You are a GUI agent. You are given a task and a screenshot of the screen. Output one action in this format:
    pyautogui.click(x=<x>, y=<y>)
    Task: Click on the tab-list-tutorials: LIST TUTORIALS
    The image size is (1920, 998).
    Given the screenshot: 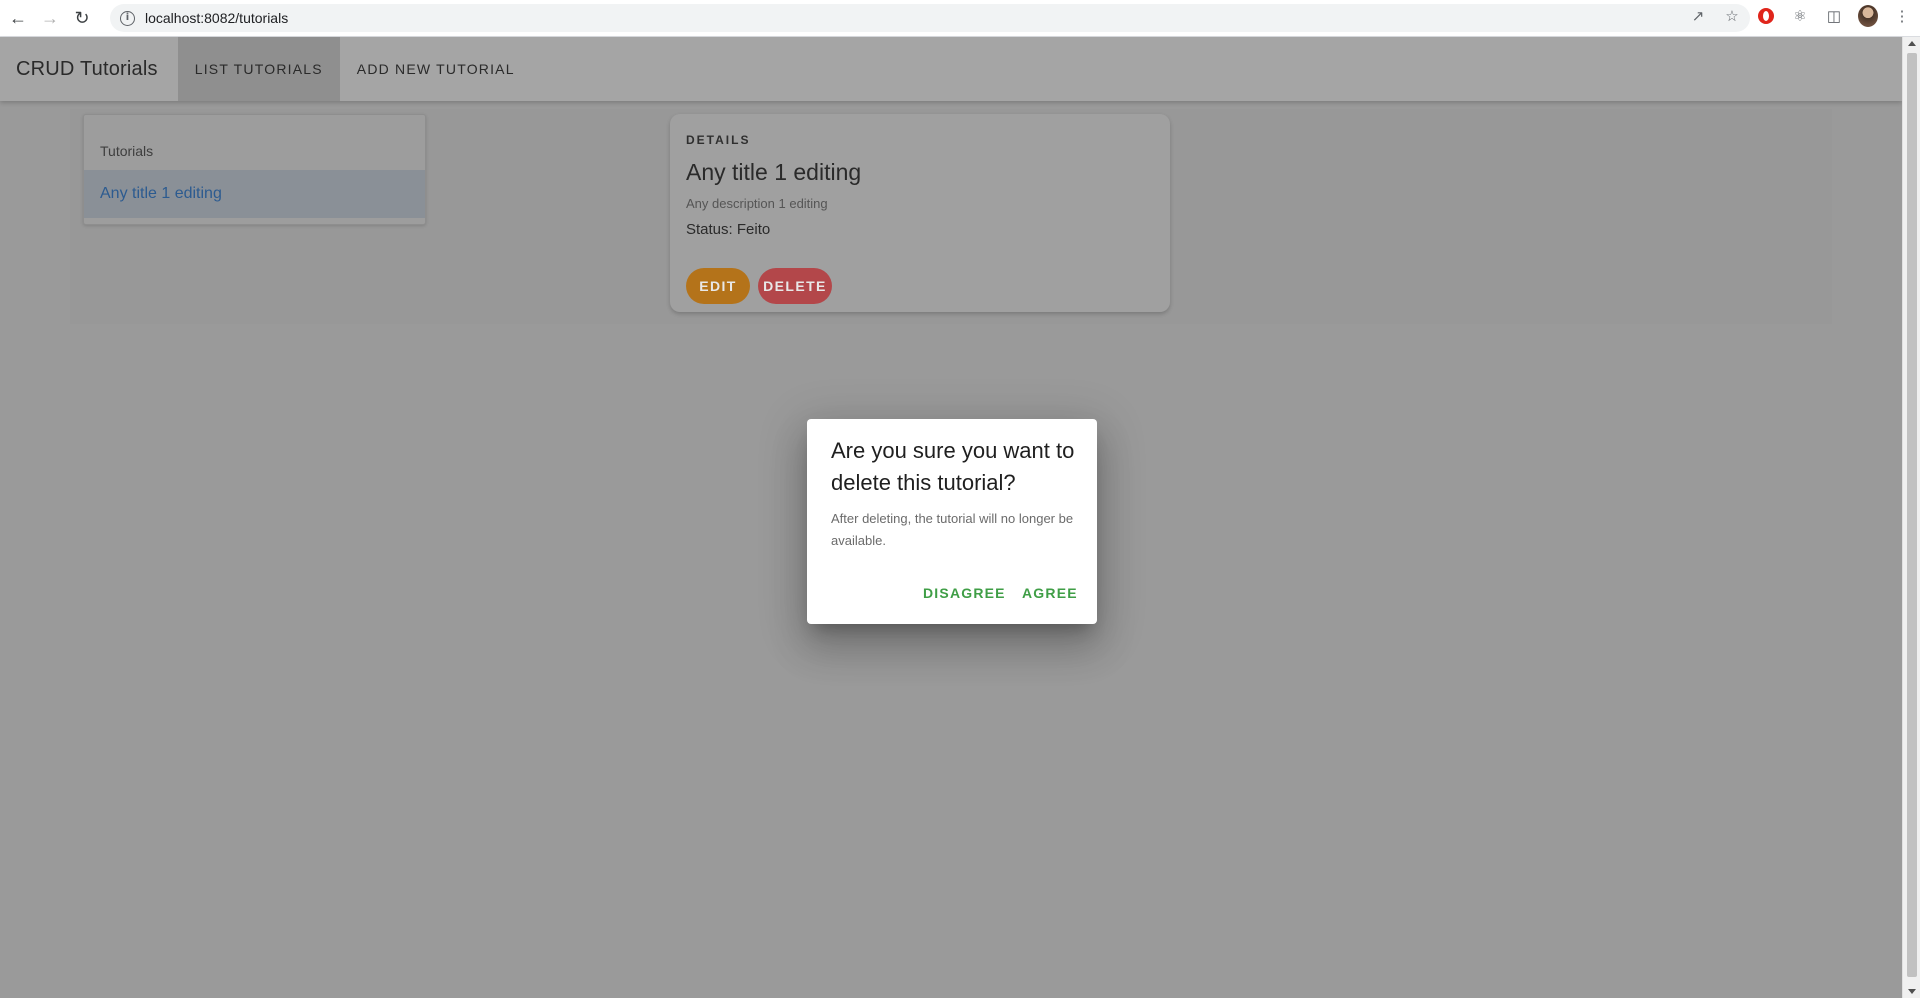 What is the action you would take?
    pyautogui.click(x=258, y=69)
    